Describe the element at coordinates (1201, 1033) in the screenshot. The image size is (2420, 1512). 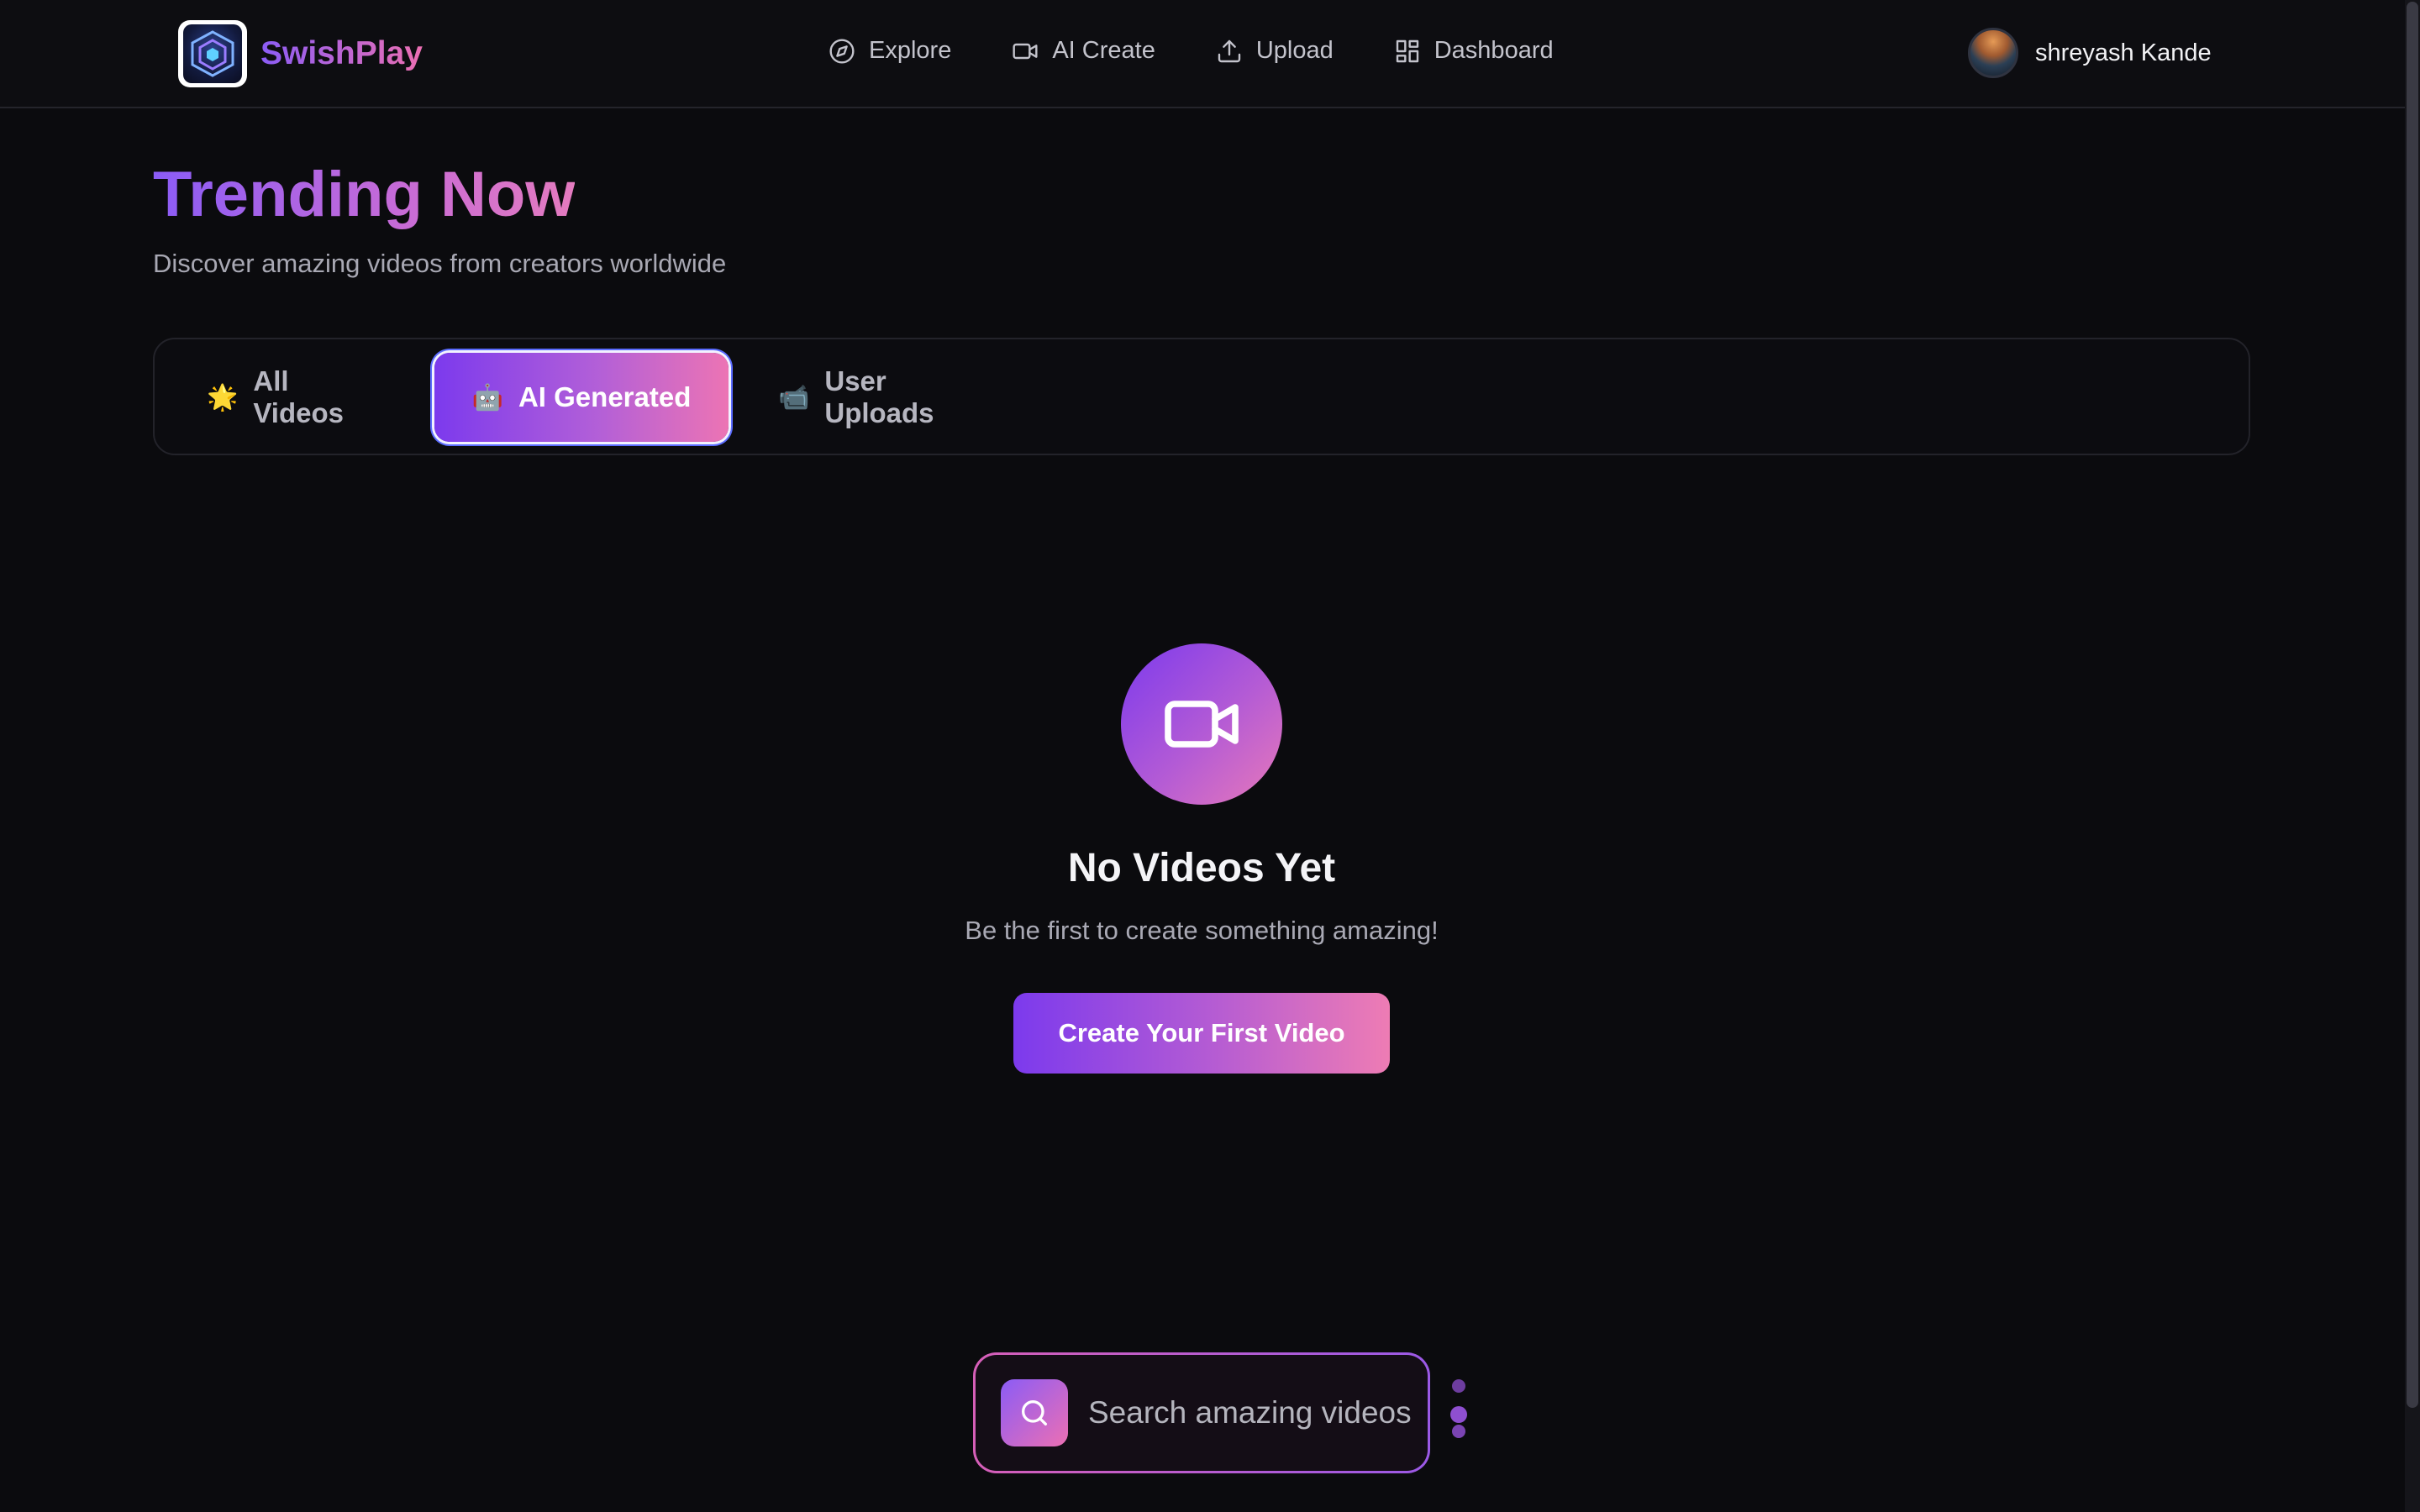
I see `create-first-video-button: Create Your First Video` at that location.